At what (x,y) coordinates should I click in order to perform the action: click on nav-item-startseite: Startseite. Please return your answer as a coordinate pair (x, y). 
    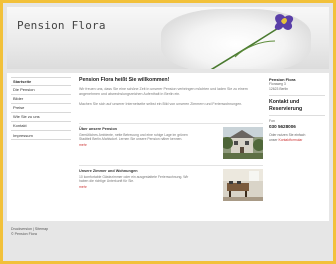
    Looking at the image, I should click on (41, 81).